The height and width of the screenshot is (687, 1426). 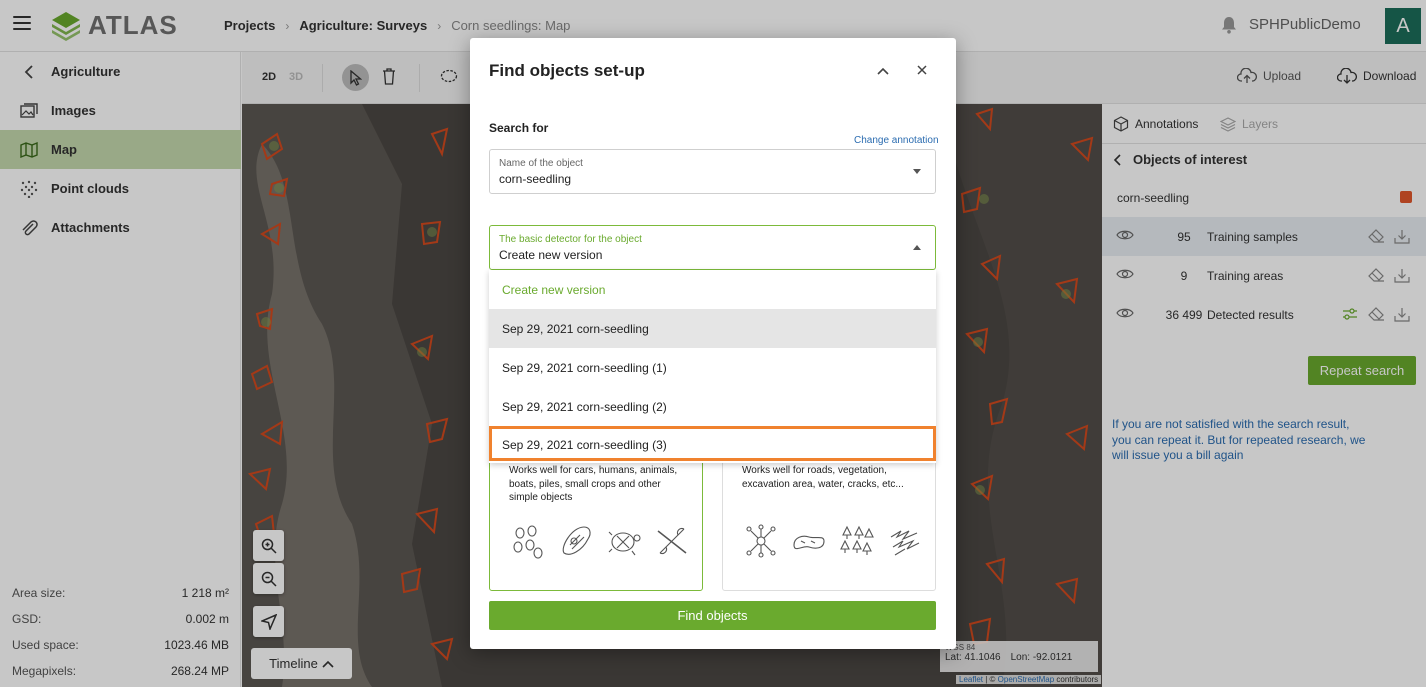 I want to click on stat-label: Area size:, so click(x=39, y=593).